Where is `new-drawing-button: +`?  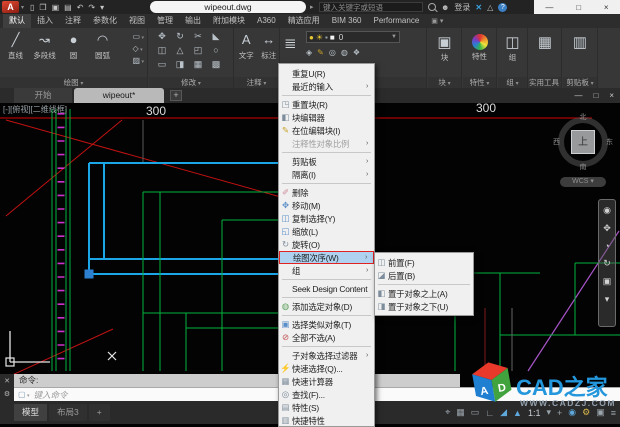 new-drawing-button: + is located at coordinates (176, 95).